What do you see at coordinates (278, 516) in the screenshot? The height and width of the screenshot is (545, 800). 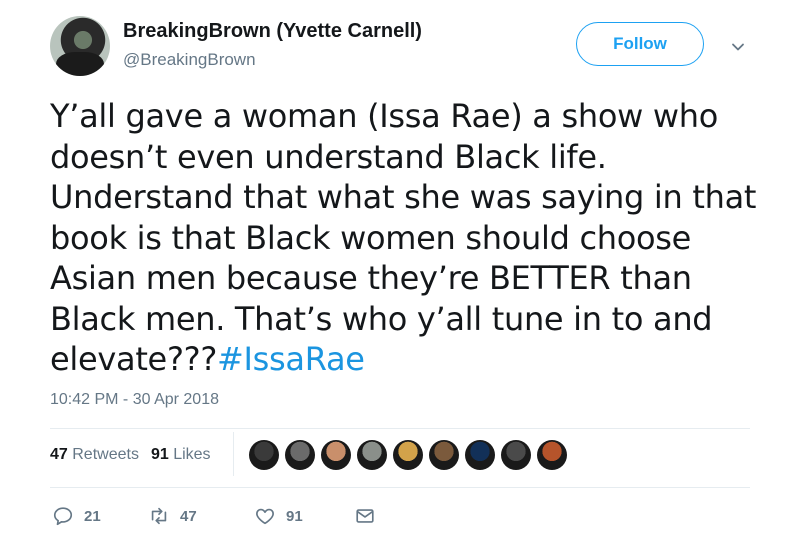 I see `like-action: 91` at bounding box center [278, 516].